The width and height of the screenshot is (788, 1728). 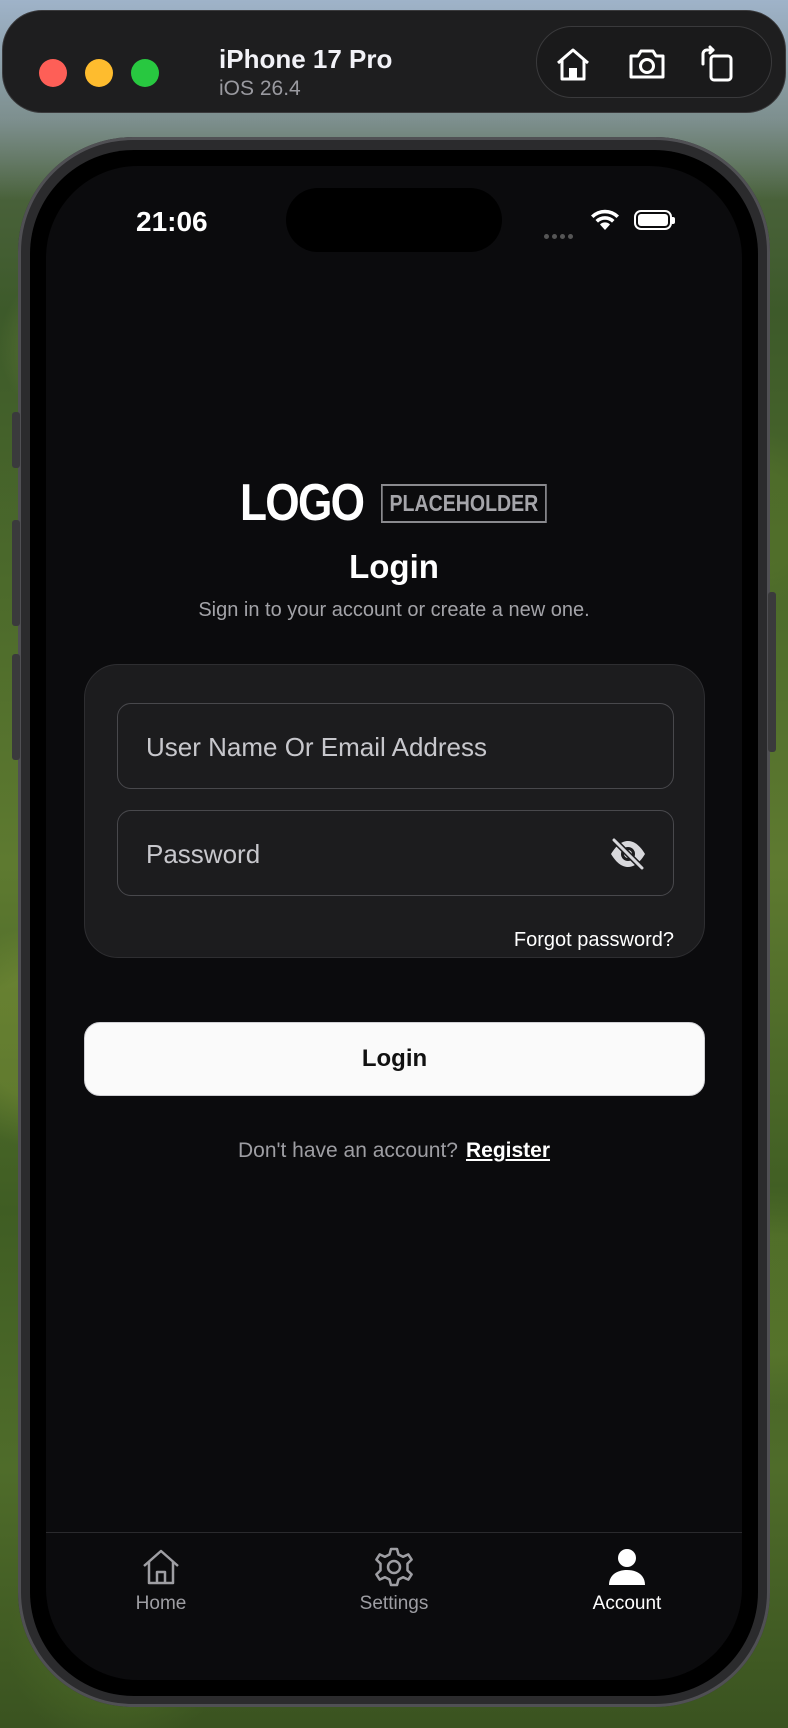 What do you see at coordinates (717, 64) in the screenshot?
I see `rotate-icon` at bounding box center [717, 64].